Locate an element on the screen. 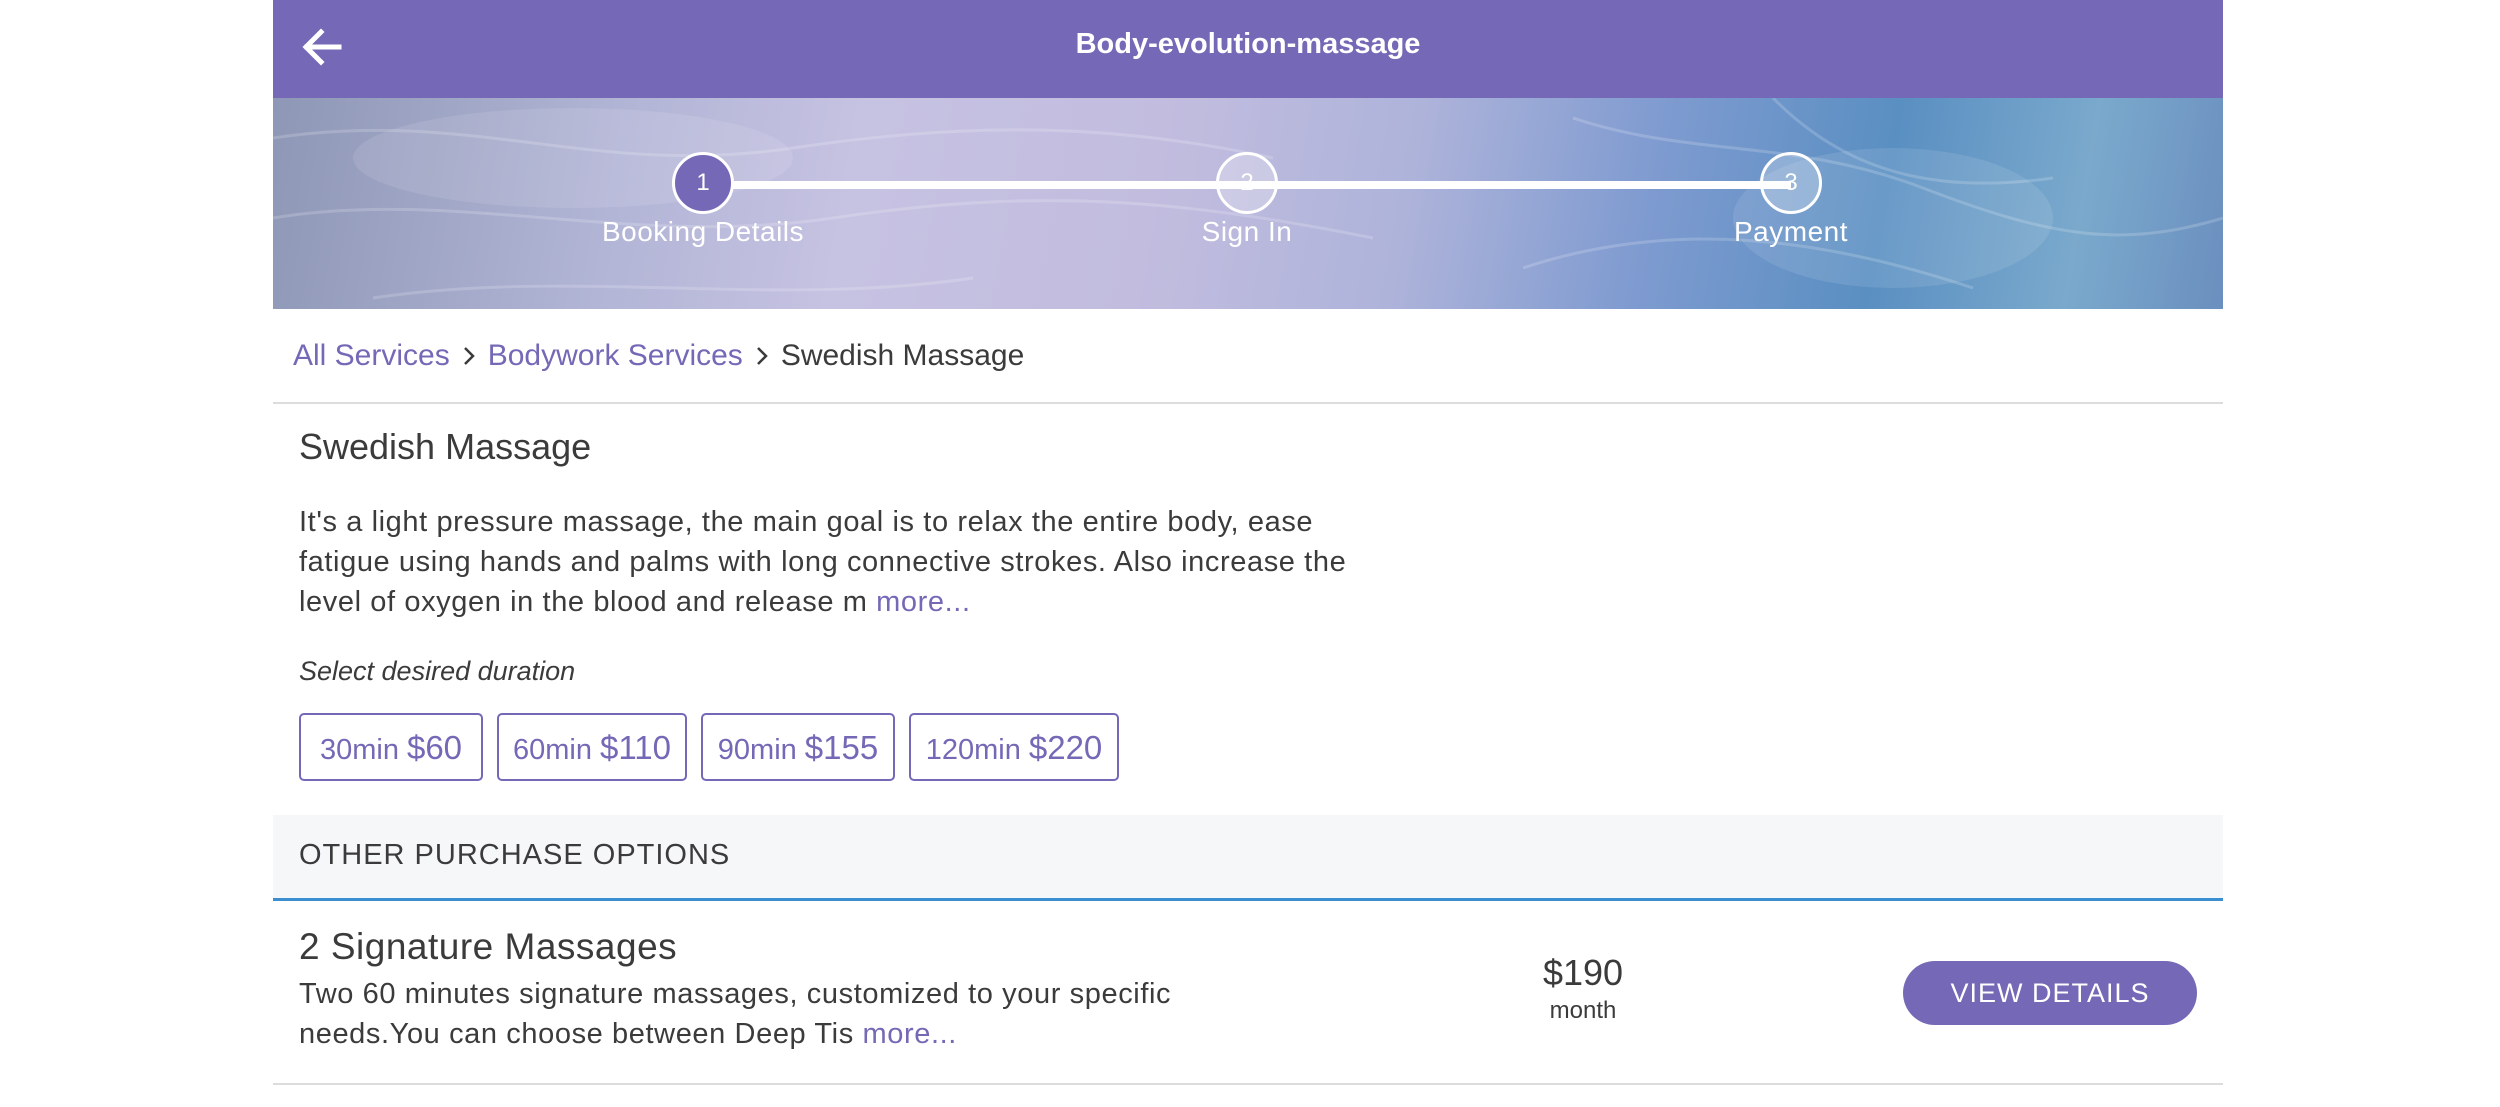  duration-minutes: 60min is located at coordinates (553, 750).